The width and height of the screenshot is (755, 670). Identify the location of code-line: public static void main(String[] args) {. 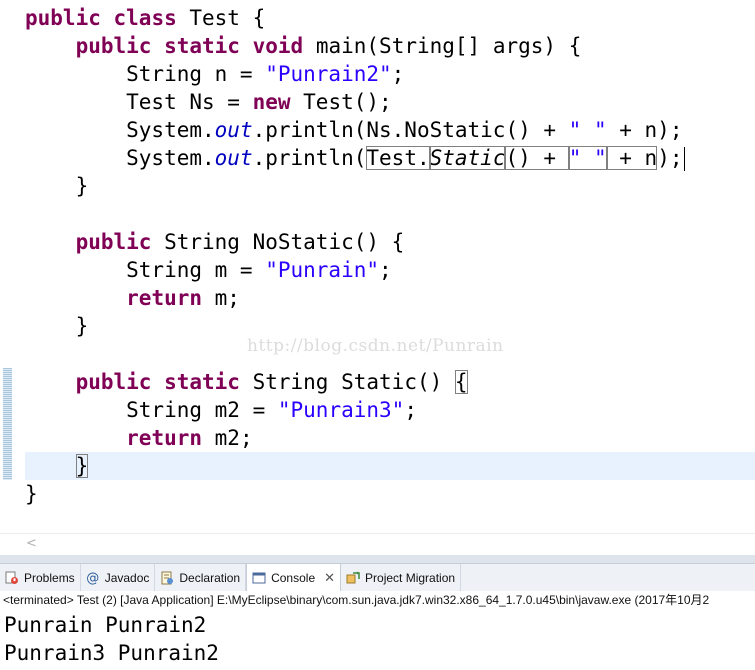
(355, 46).